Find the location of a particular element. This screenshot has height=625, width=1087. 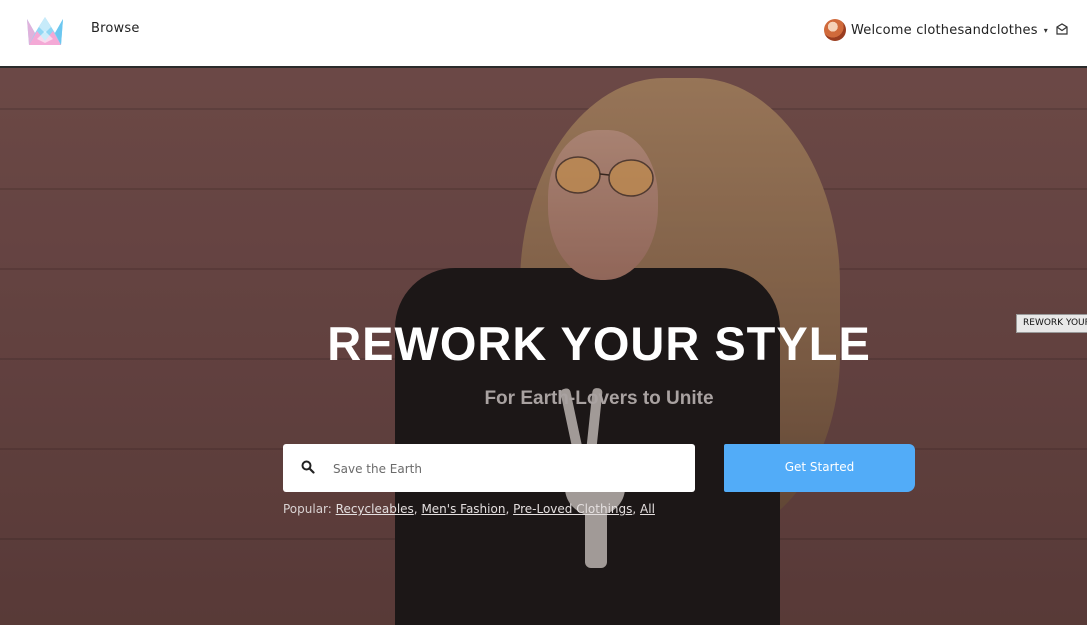

hero-subtitle: For Earth-Lovers to Unite is located at coordinates (599, 398).